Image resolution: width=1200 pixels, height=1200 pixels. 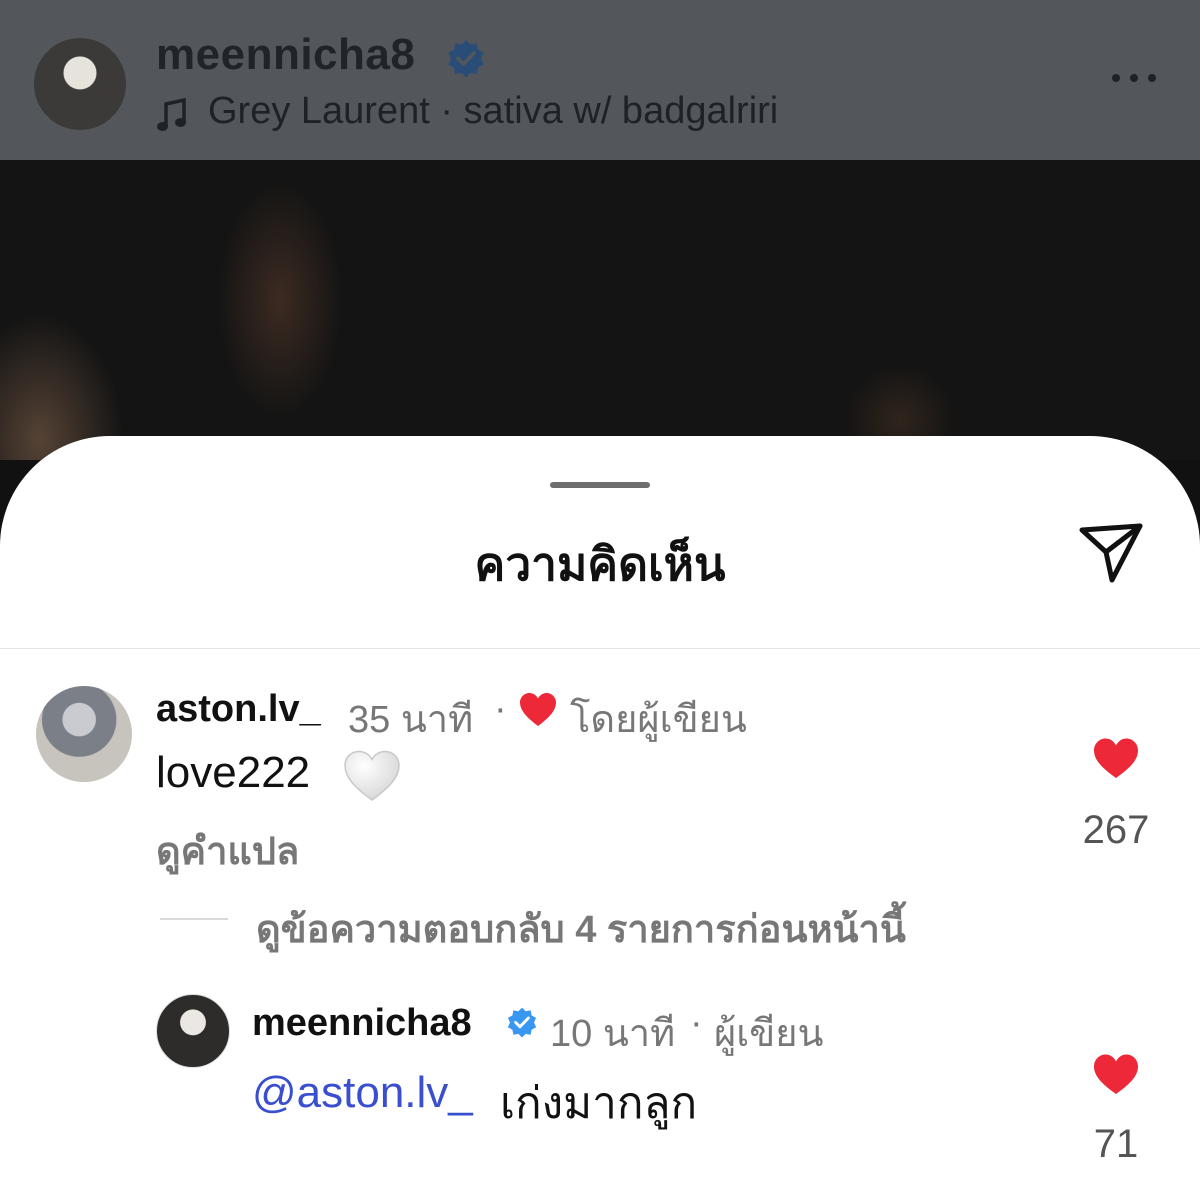 What do you see at coordinates (238, 709) in the screenshot?
I see `comment-username: aston.lv_` at bounding box center [238, 709].